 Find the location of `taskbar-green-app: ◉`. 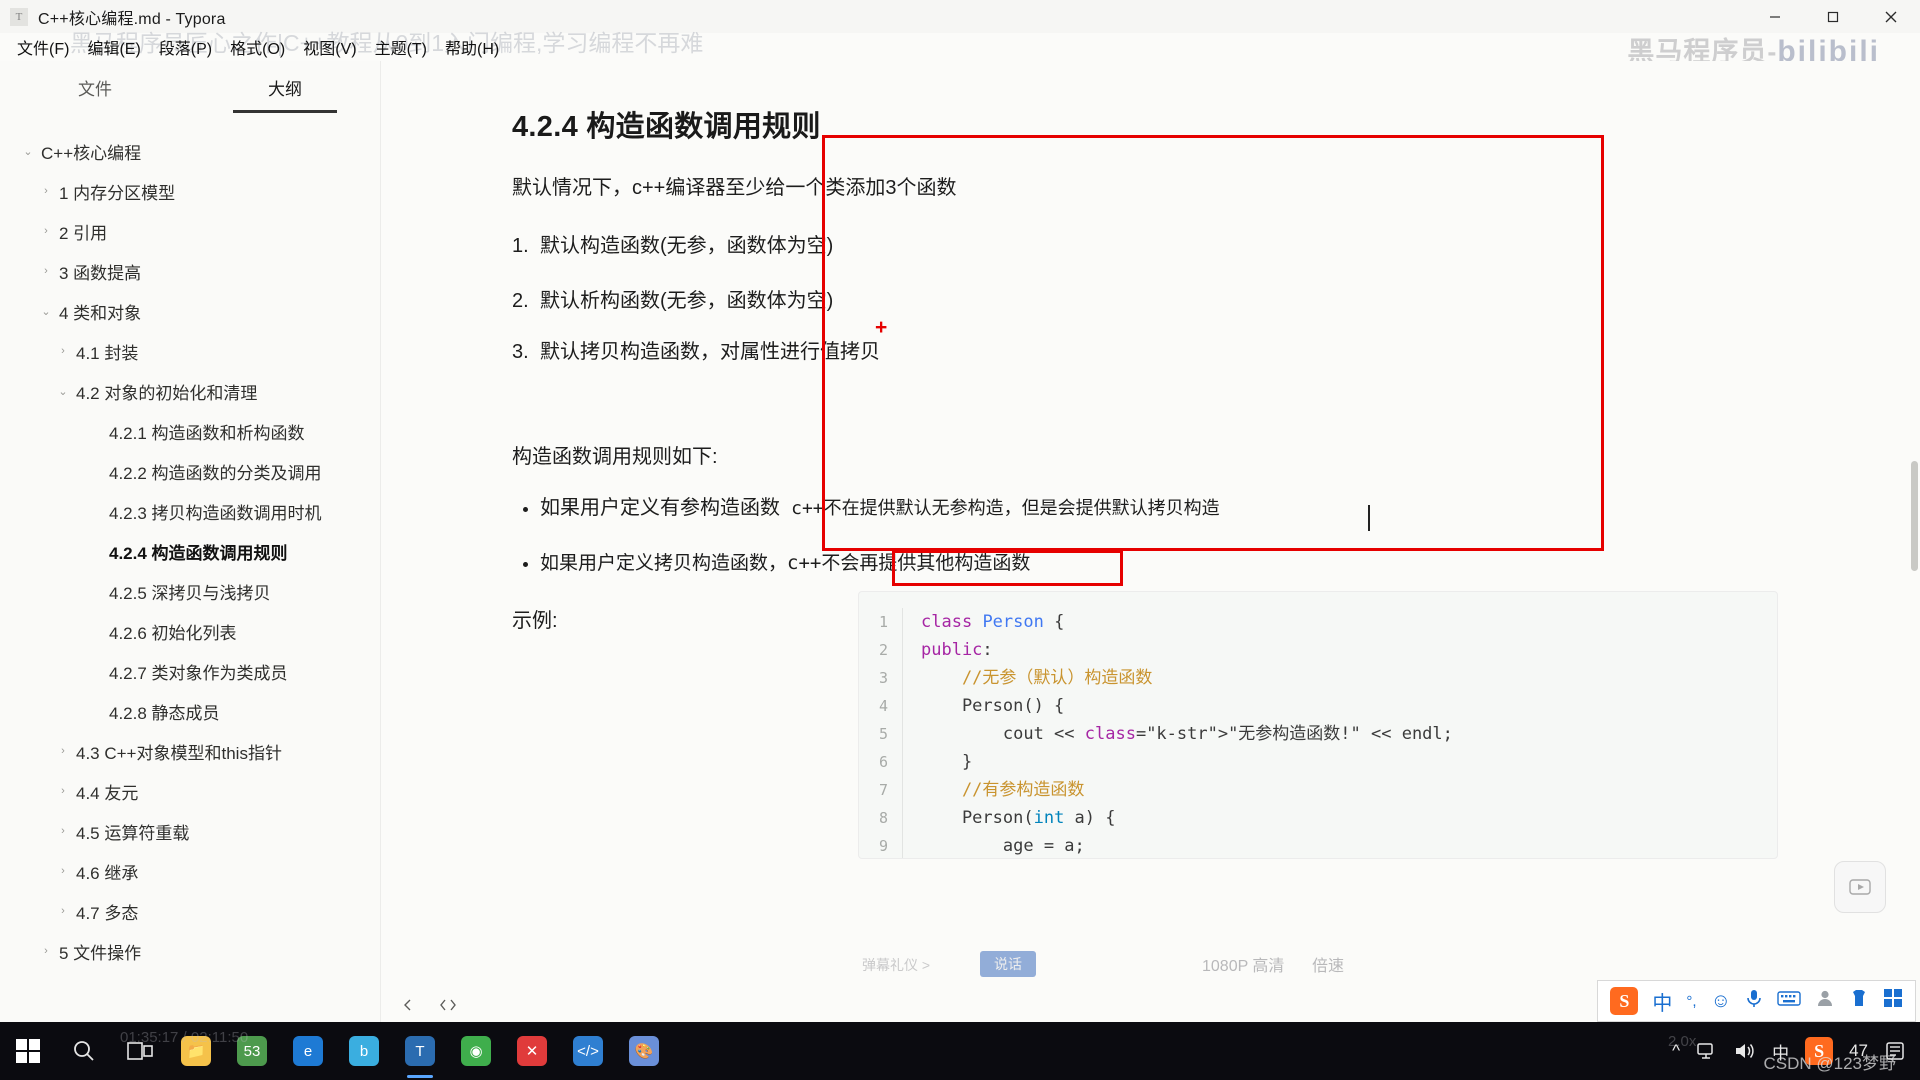

taskbar-green-app: ◉ is located at coordinates (476, 1051).